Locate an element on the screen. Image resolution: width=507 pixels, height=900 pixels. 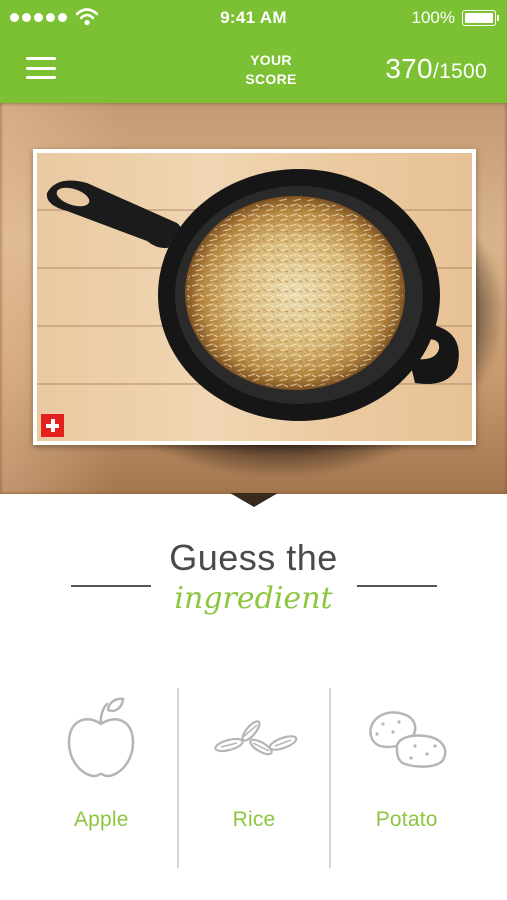
battery-icon is located at coordinates (480, 18).